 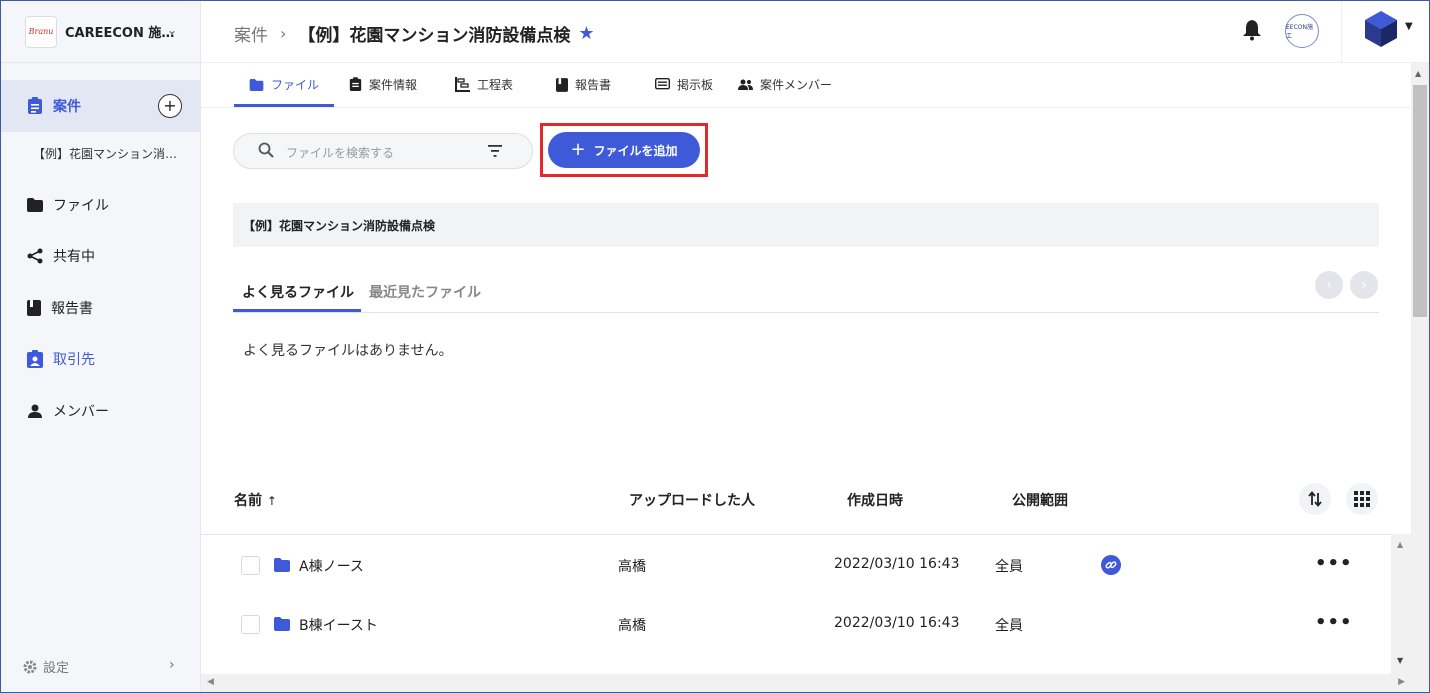 What do you see at coordinates (298, 292) in the screenshot?
I see `tab-frequent-files: よく見るファイル` at bounding box center [298, 292].